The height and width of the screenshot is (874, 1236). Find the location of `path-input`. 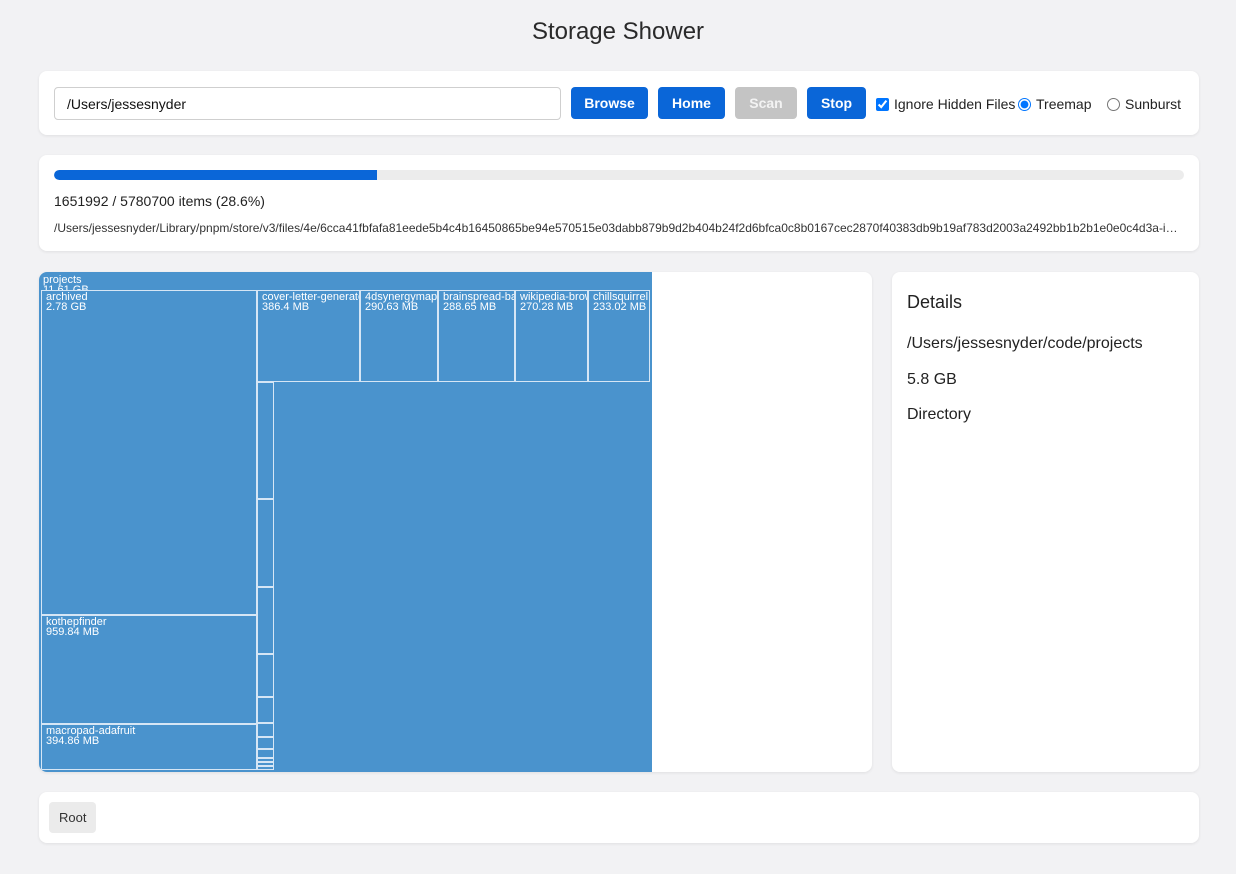

path-input is located at coordinates (307, 103).